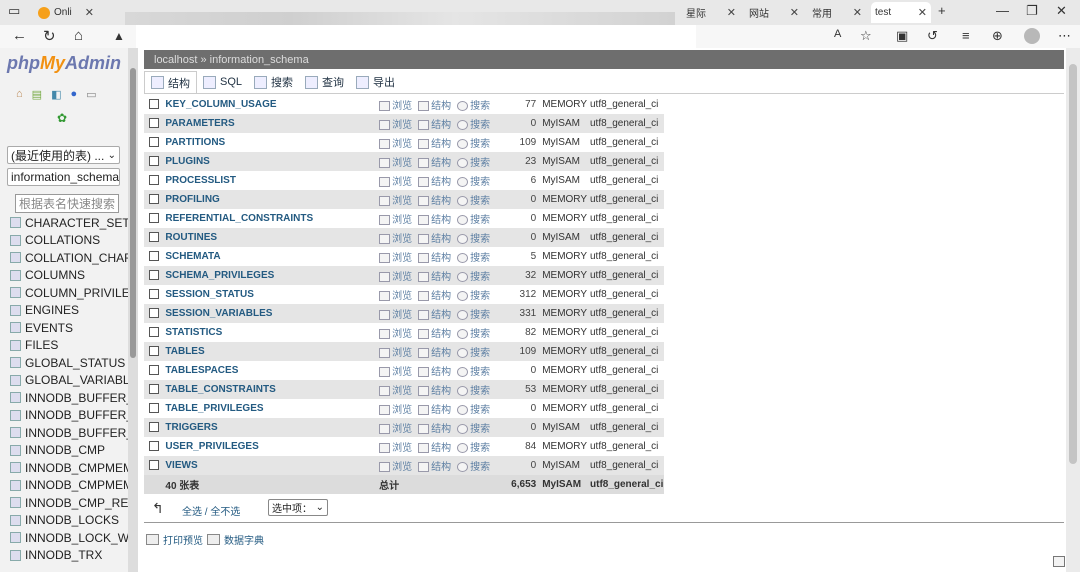 Image resolution: width=1080 pixels, height=572 pixels. What do you see at coordinates (271, 218) in the screenshot?
I see `table-name-link: REFERENTIAL_CONSTRAINTS` at bounding box center [271, 218].